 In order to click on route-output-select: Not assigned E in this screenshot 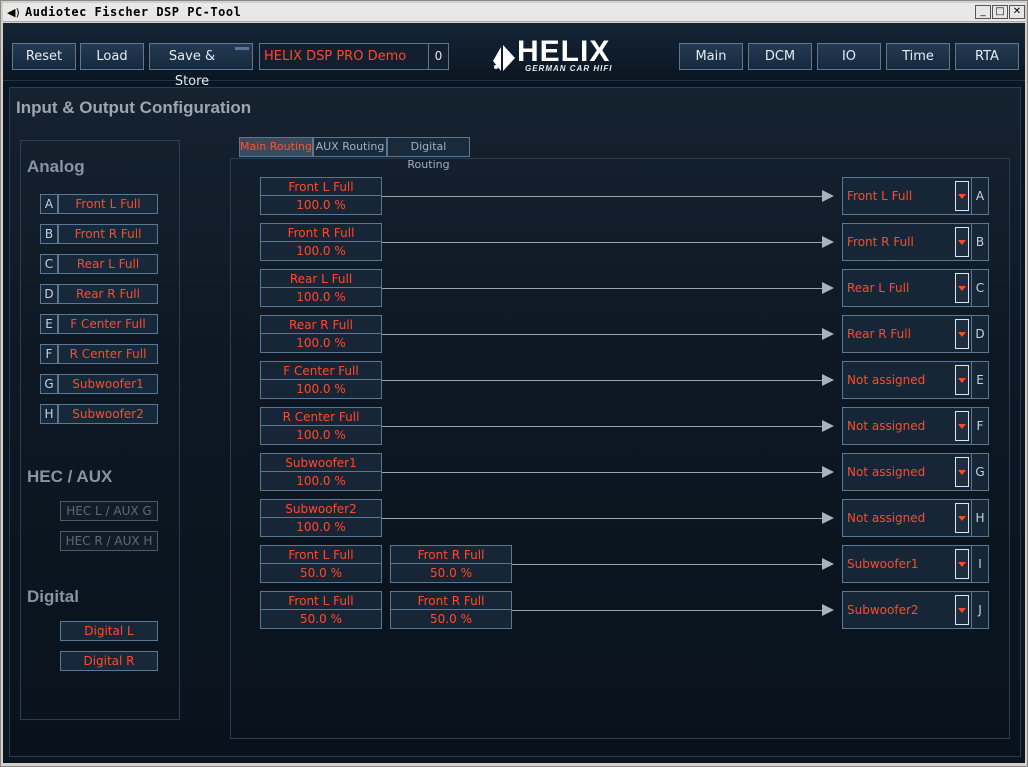, I will do `click(915, 380)`.